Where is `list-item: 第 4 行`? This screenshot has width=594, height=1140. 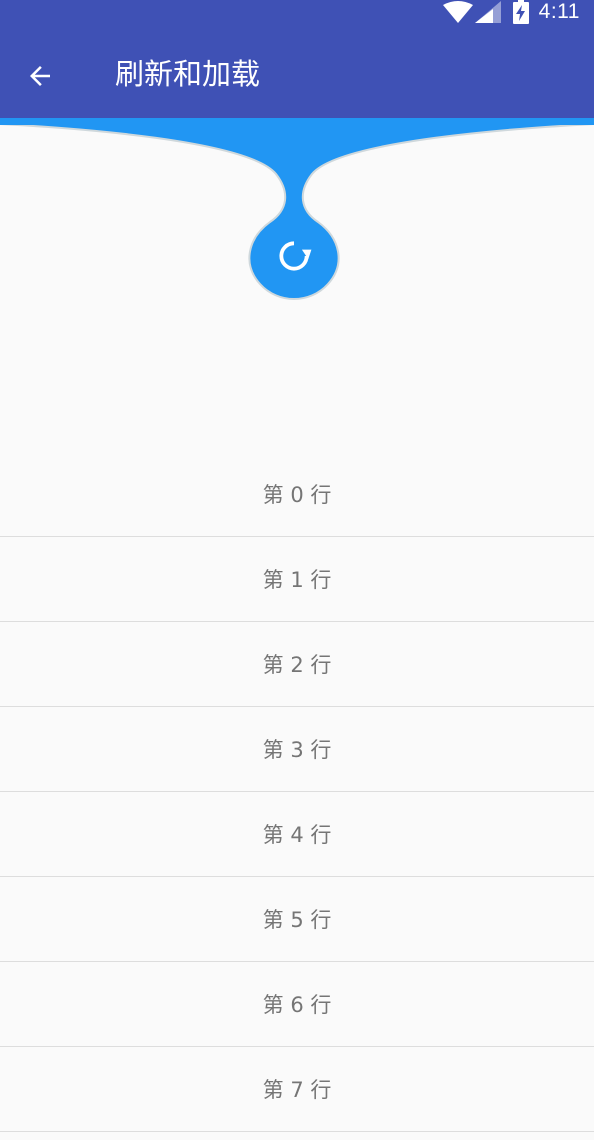
list-item: 第 4 行 is located at coordinates (297, 834).